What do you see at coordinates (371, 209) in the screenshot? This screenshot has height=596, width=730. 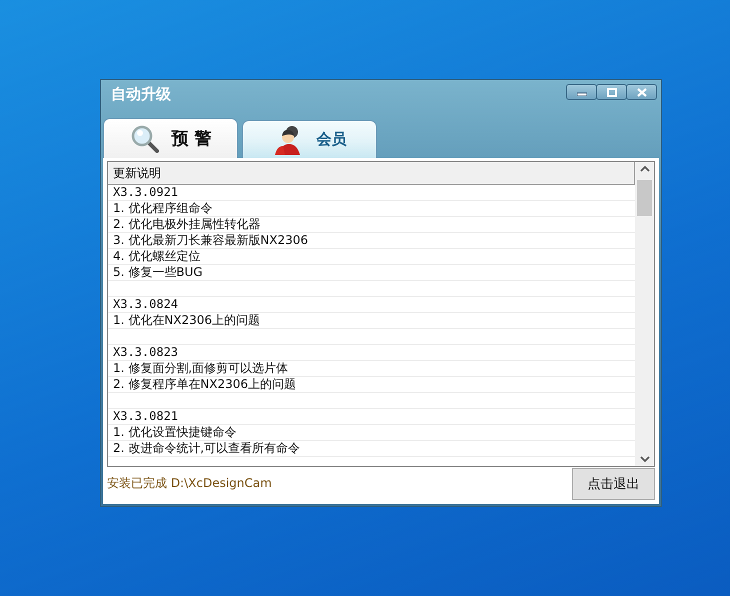 I see `change-item: 1. 优化程序组命令` at bounding box center [371, 209].